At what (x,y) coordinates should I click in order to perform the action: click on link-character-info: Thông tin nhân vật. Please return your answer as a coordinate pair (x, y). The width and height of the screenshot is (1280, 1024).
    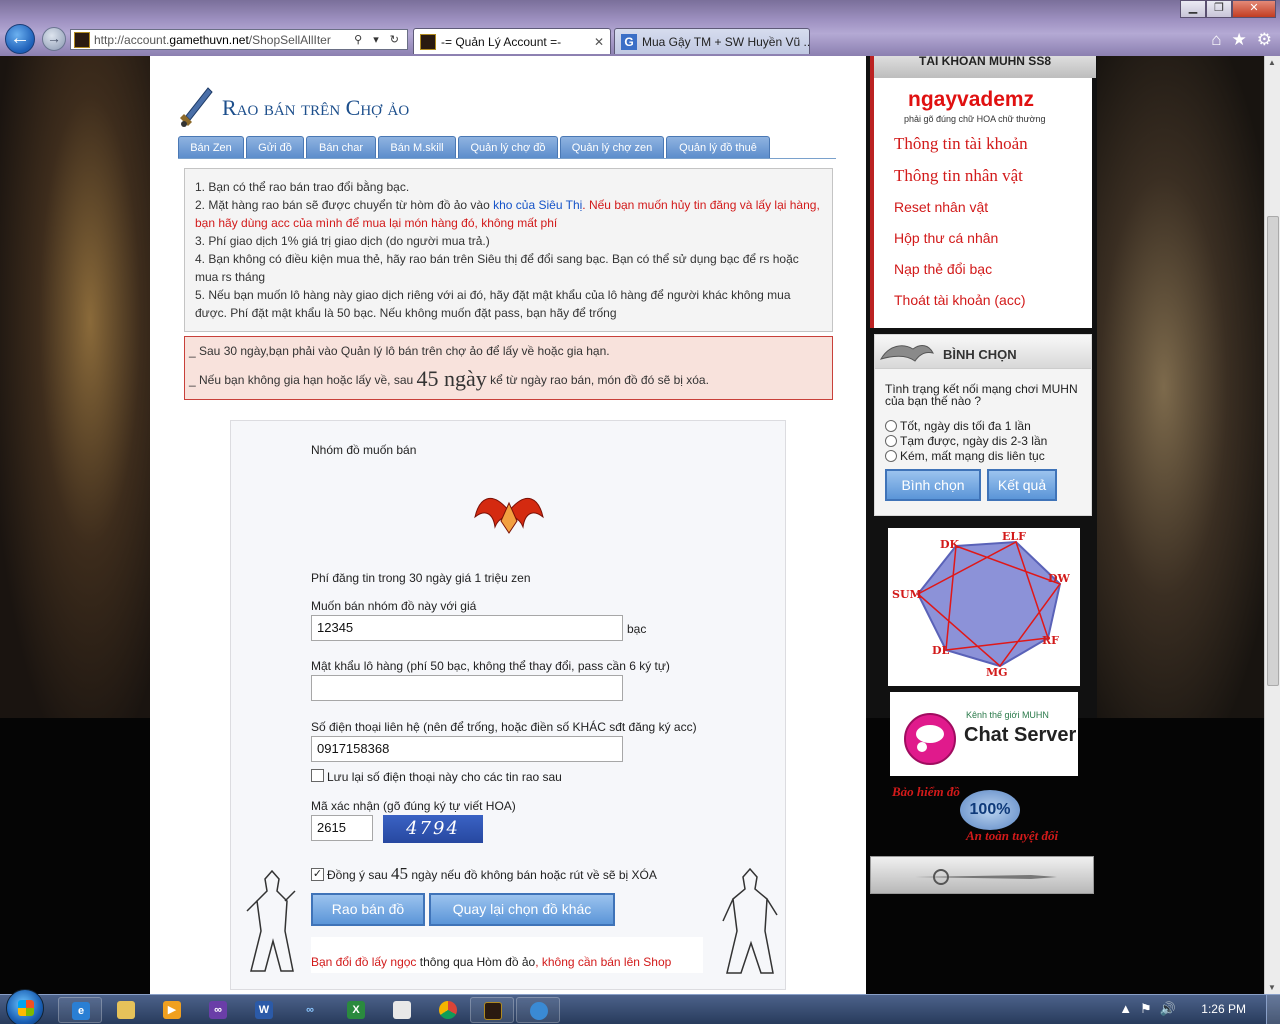
    Looking at the image, I should click on (958, 176).